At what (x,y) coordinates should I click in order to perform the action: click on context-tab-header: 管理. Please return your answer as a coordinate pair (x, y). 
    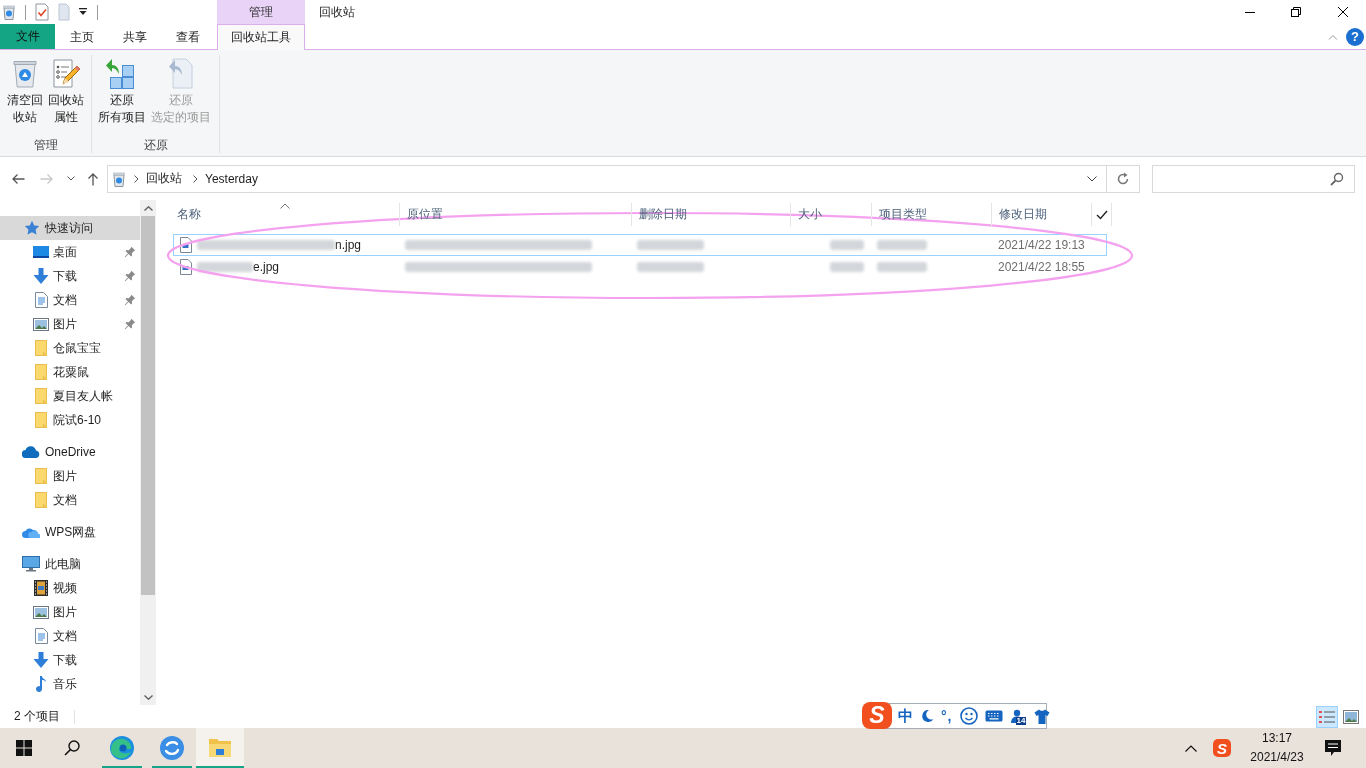
    Looking at the image, I should click on (261, 12).